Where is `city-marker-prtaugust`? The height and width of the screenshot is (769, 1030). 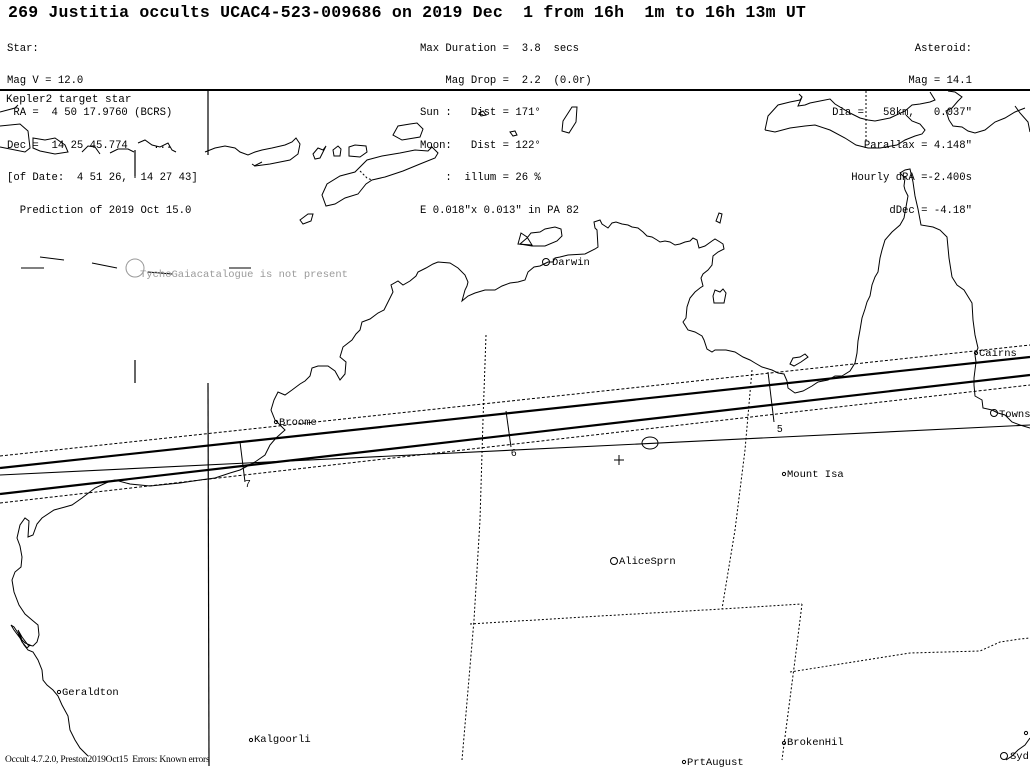 city-marker-prtaugust is located at coordinates (684, 762).